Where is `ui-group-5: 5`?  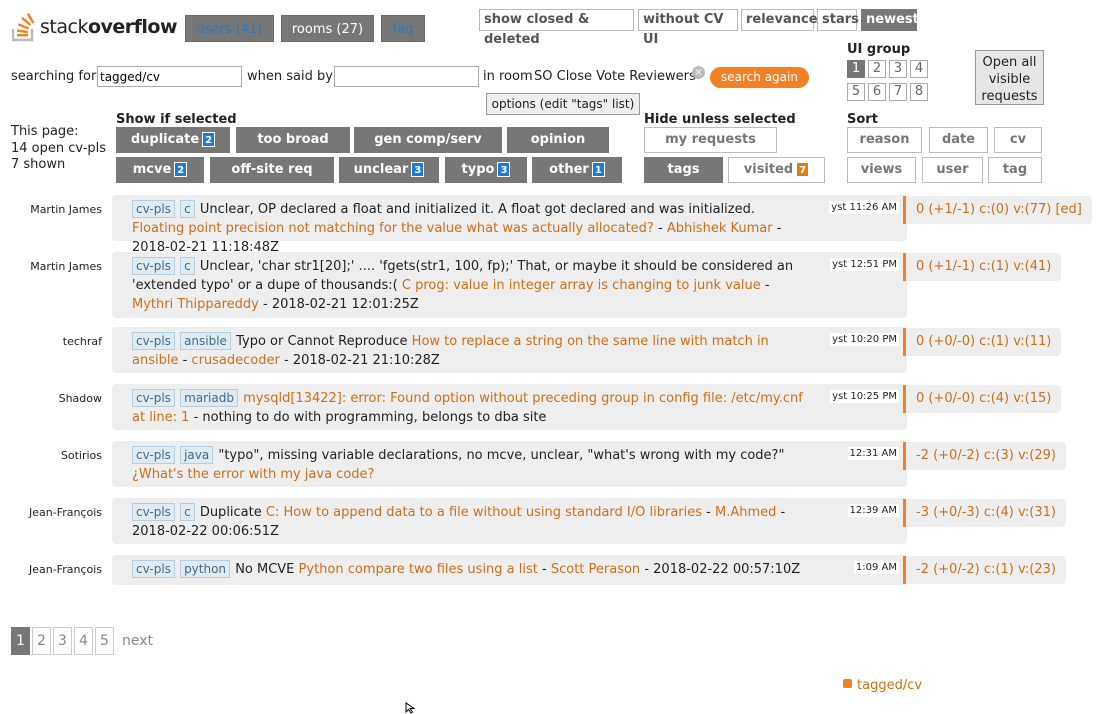 ui-group-5: 5 is located at coordinates (856, 92).